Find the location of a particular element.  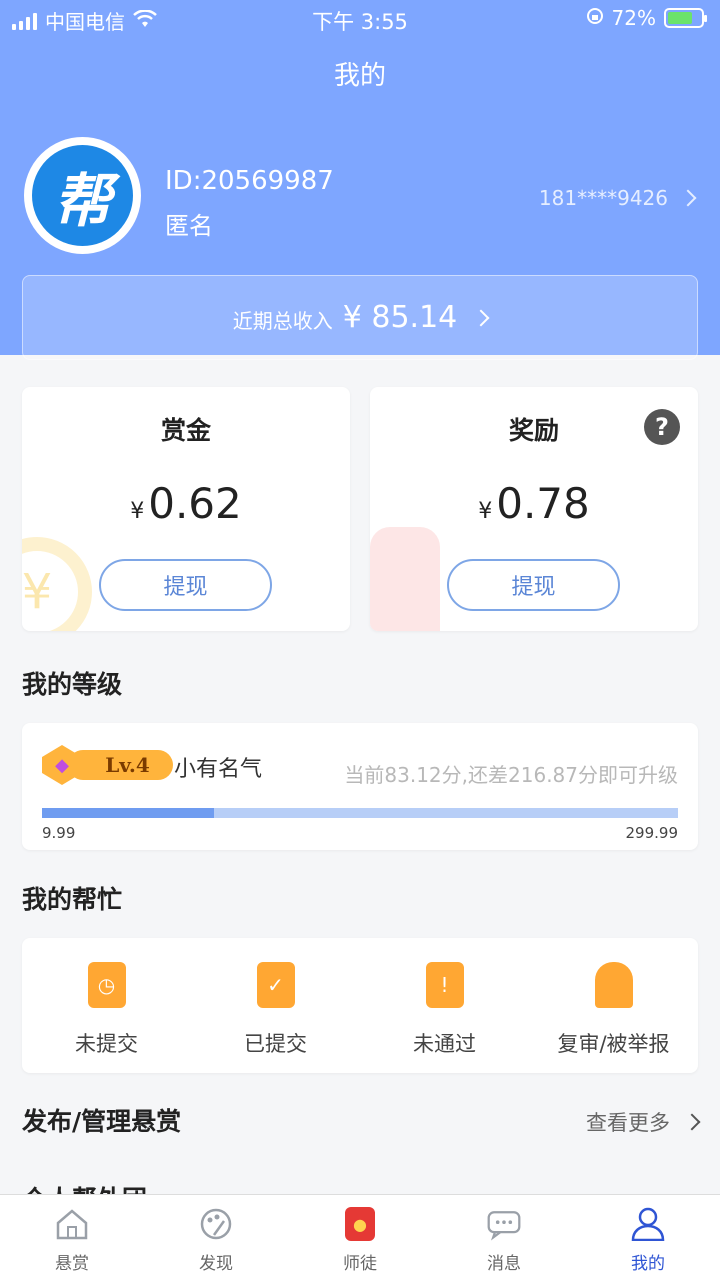

check-doc-icon: ✓ is located at coordinates (275, 985).